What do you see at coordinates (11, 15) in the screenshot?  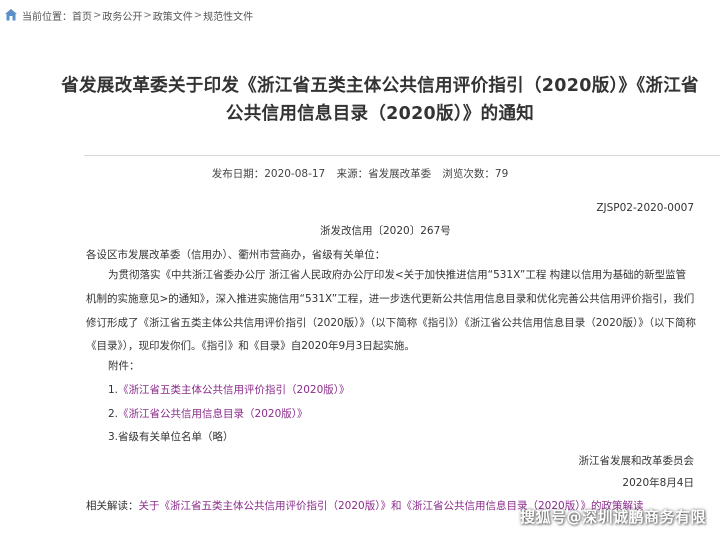 I see `home-icon` at bounding box center [11, 15].